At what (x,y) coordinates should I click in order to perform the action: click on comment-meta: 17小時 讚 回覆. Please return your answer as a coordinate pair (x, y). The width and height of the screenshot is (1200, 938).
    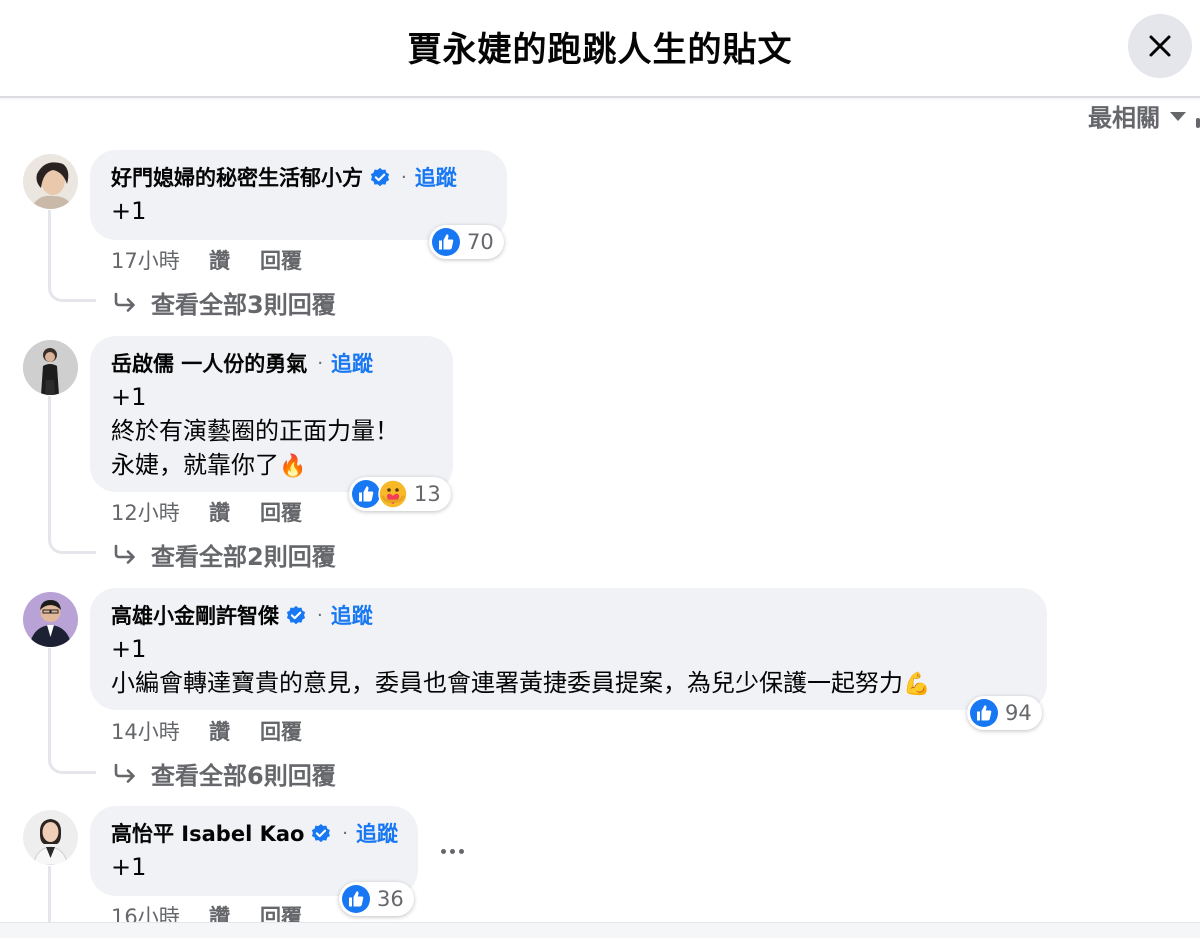
    Looking at the image, I should click on (221, 260).